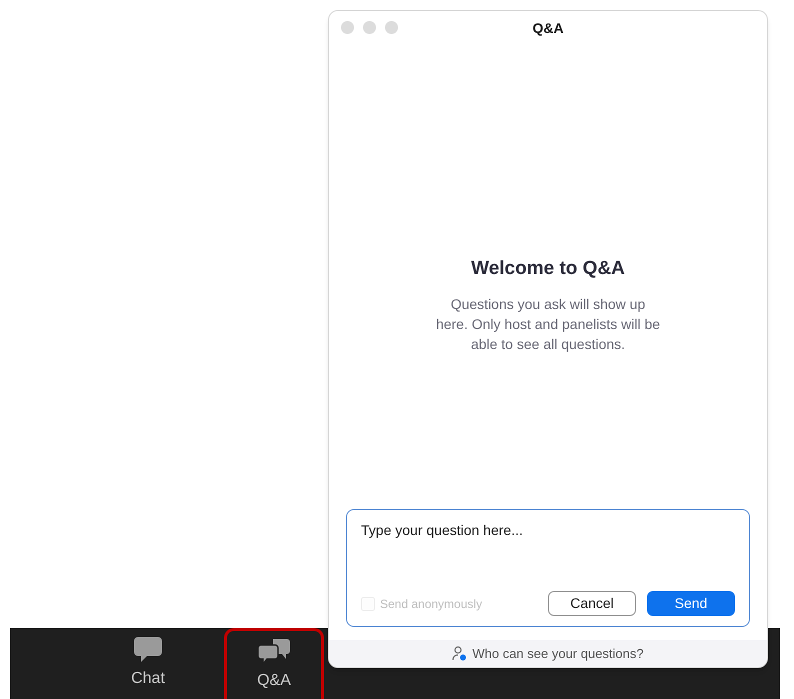 This screenshot has height=699, width=794. I want to click on welcome-text: Questions you ask will show up here. Only host and panelists will be able to see all questions., so click(548, 324).